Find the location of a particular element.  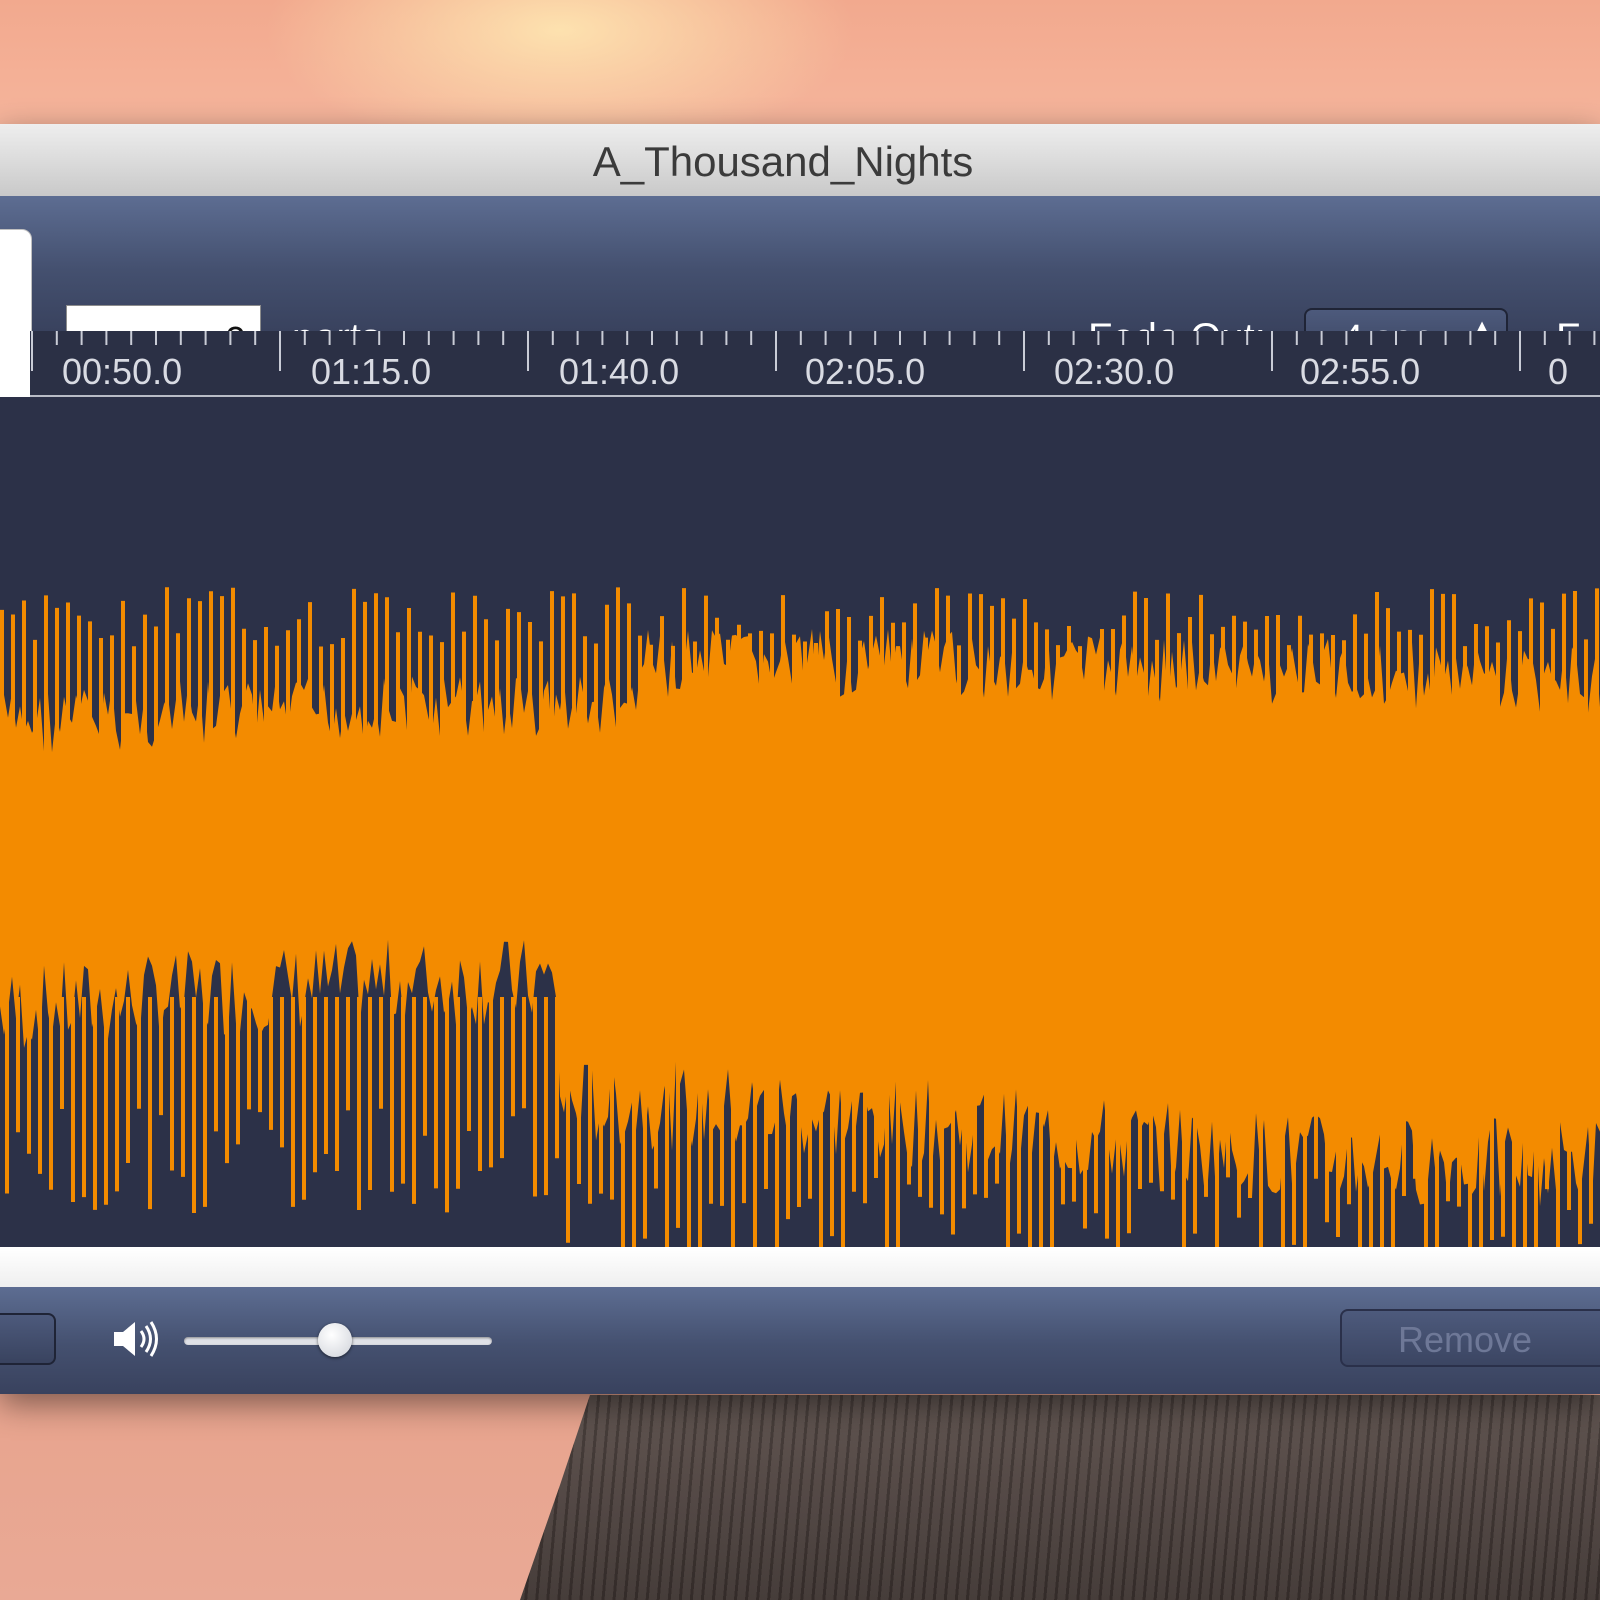

title-bar: A_Thousand_Nights is located at coordinates (800, 160).